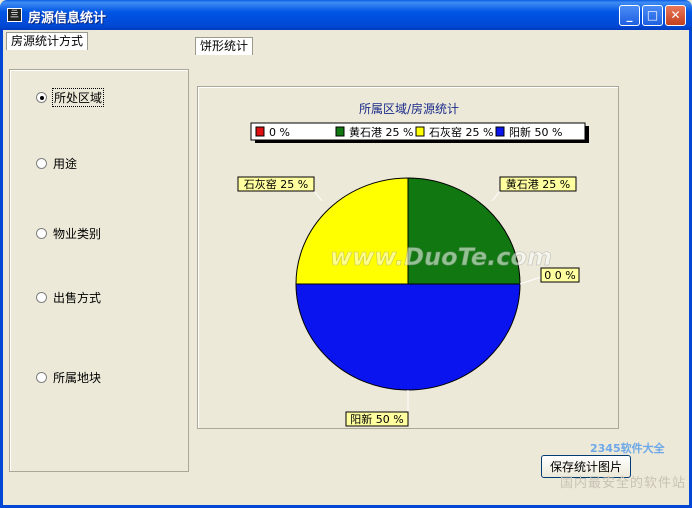 Image resolution: width=692 pixels, height=508 pixels. Describe the element at coordinates (623, 483) in the screenshot. I see `watermark-bottom-text: 国内最安全的软件站` at that location.